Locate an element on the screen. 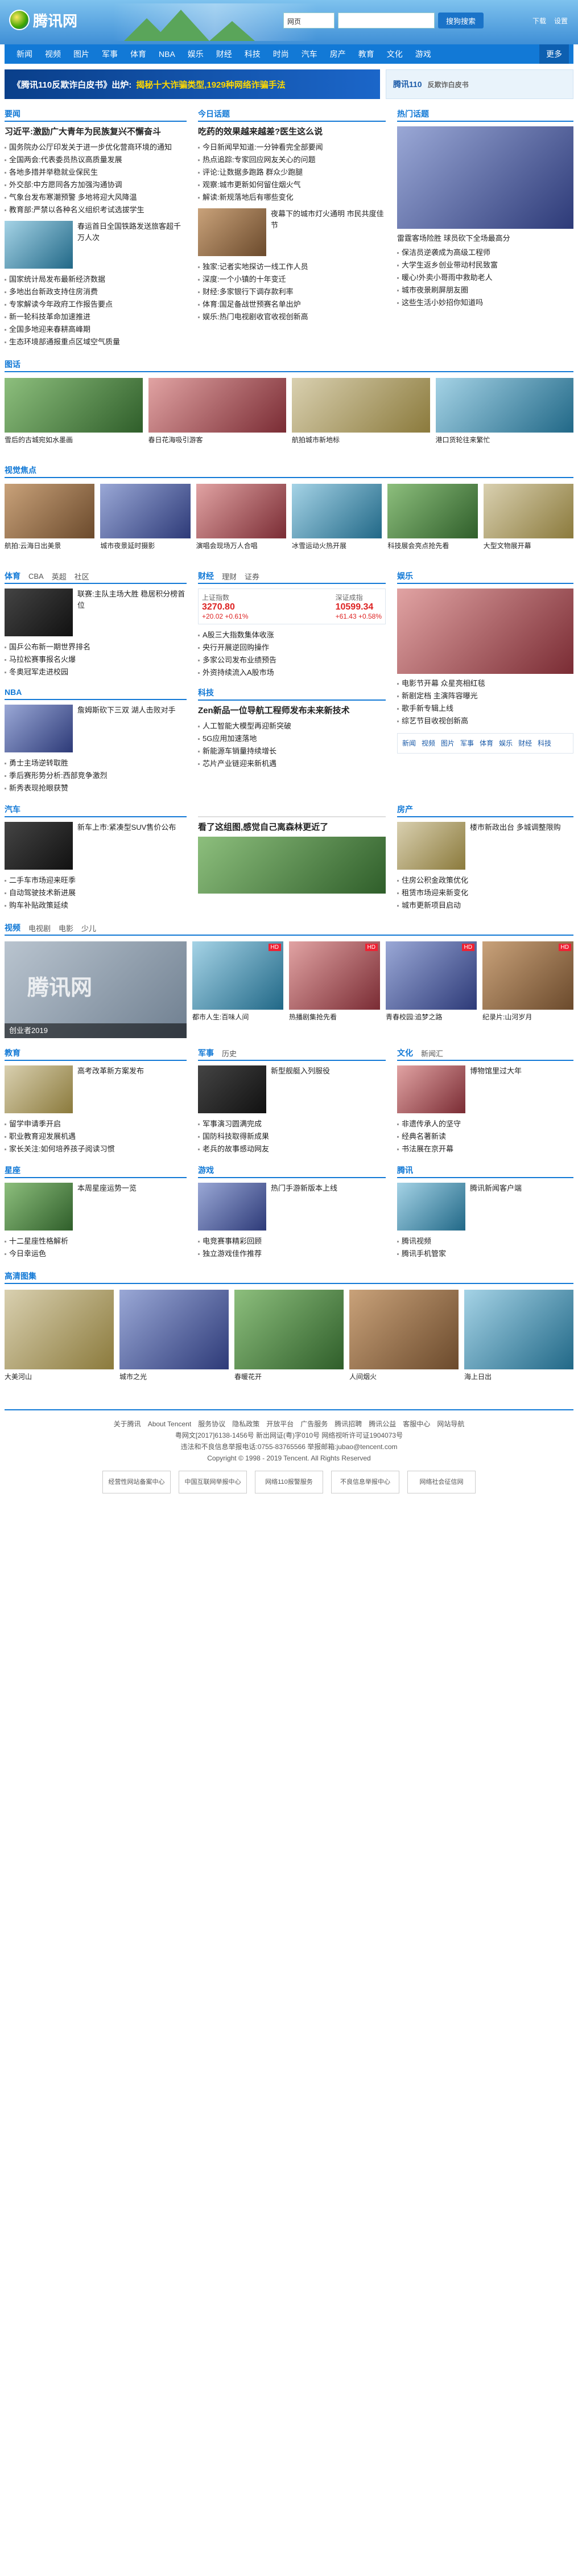 Image resolution: width=578 pixels, height=2576 pixels. list-item: 保洁员逆袭成为高级工程师 is located at coordinates (485, 253).